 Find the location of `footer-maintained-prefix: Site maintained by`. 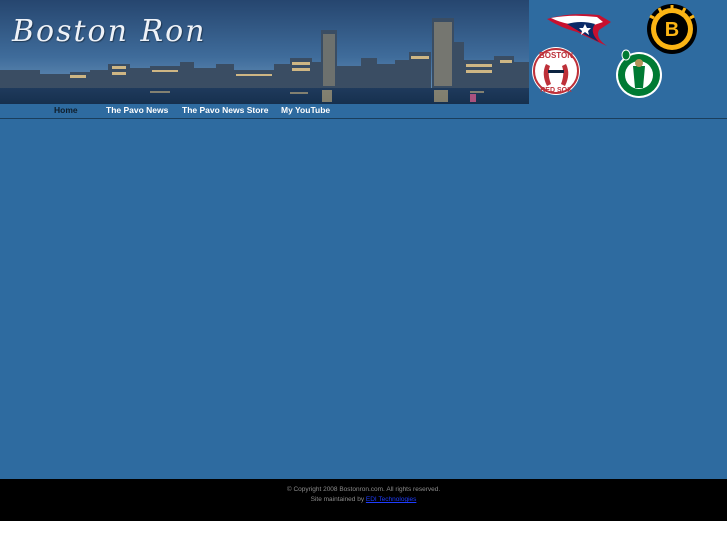

footer-maintained-prefix: Site maintained by is located at coordinates (337, 499).